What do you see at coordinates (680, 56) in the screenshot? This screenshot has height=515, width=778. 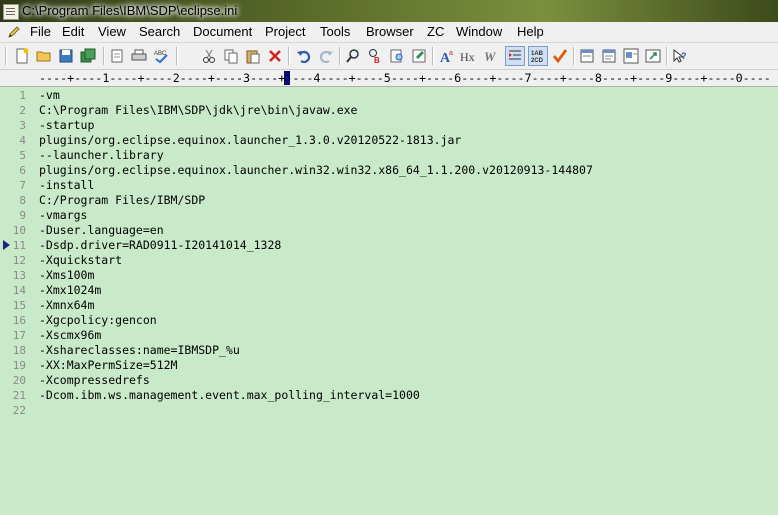 I see `help-icon: ?` at bounding box center [680, 56].